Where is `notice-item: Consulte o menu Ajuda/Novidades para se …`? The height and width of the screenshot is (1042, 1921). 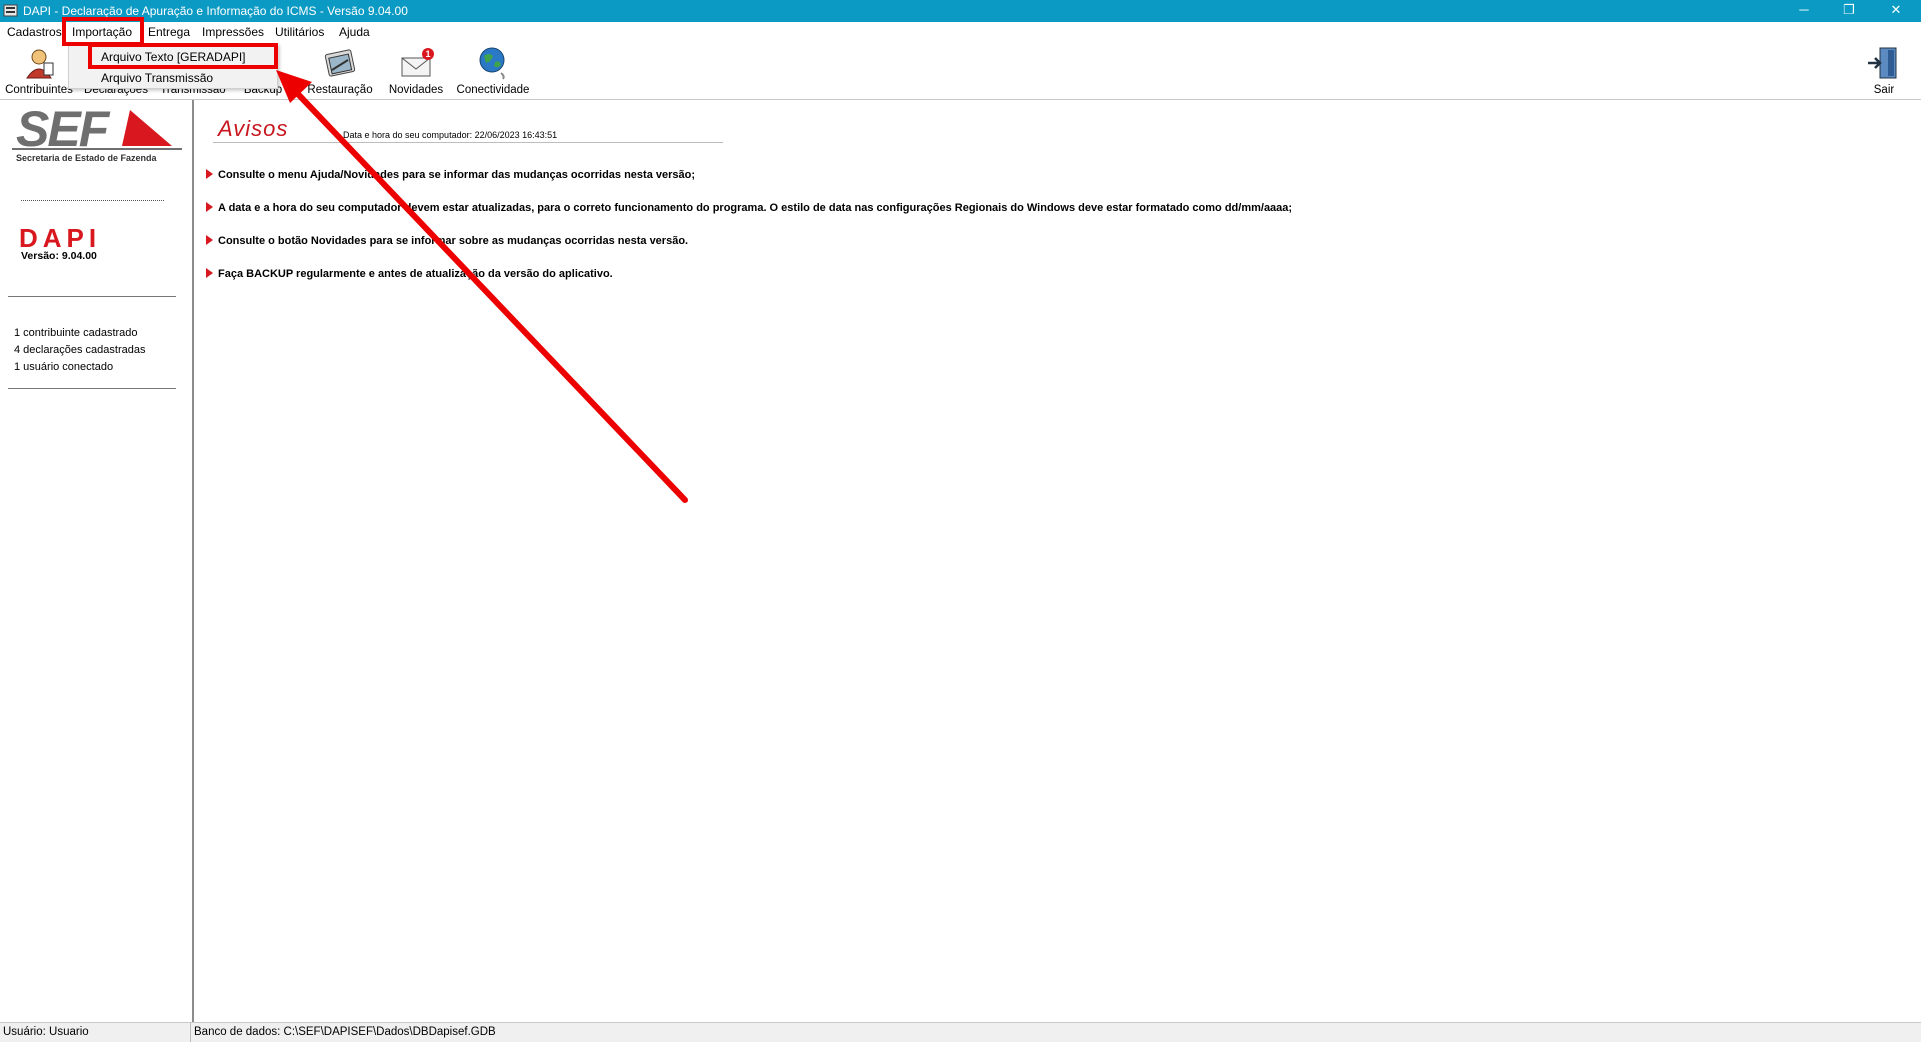 notice-item: Consulte o menu Ajuda/Novidades para se … is located at coordinates (450, 175).